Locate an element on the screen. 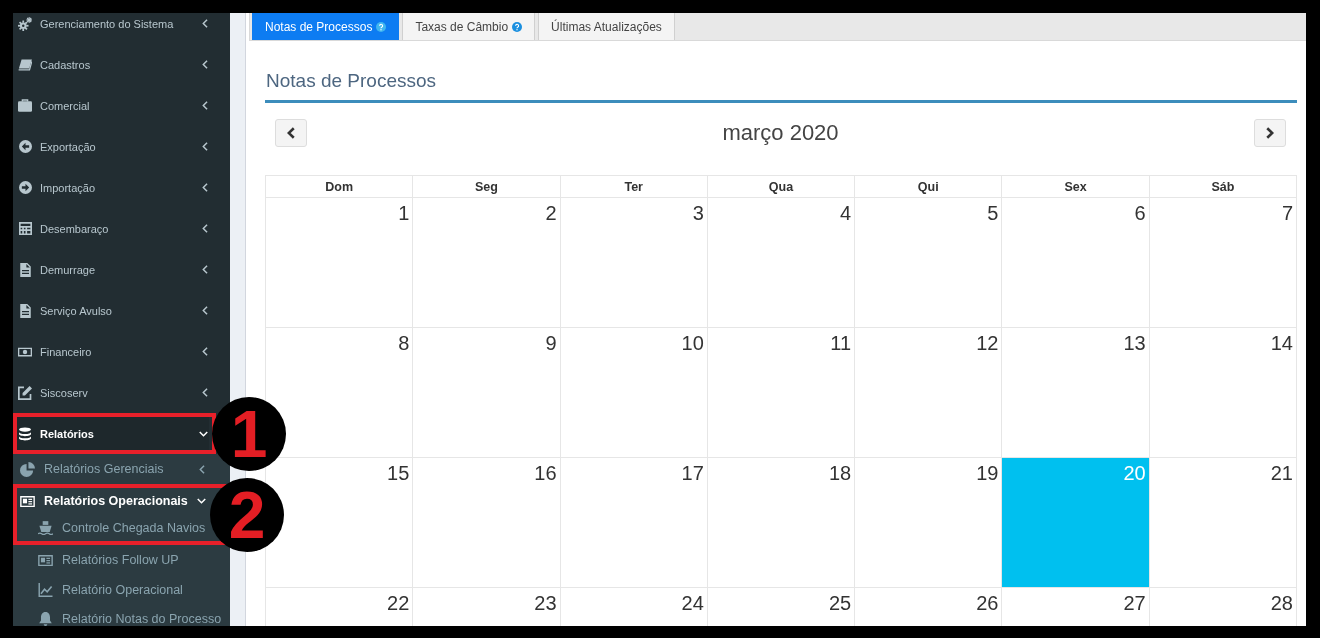 The image size is (1320, 638). sidebar-item: Cadastros is located at coordinates (111, 64).